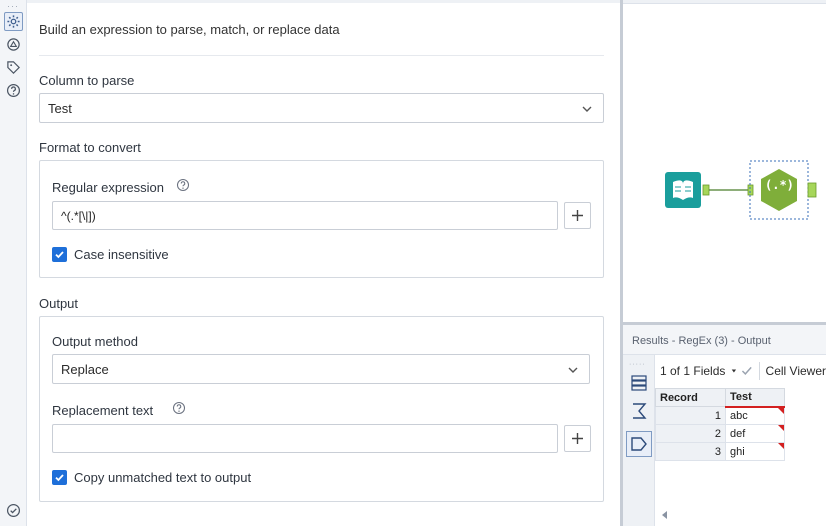  I want to click on test-cell: abc, so click(755, 415).